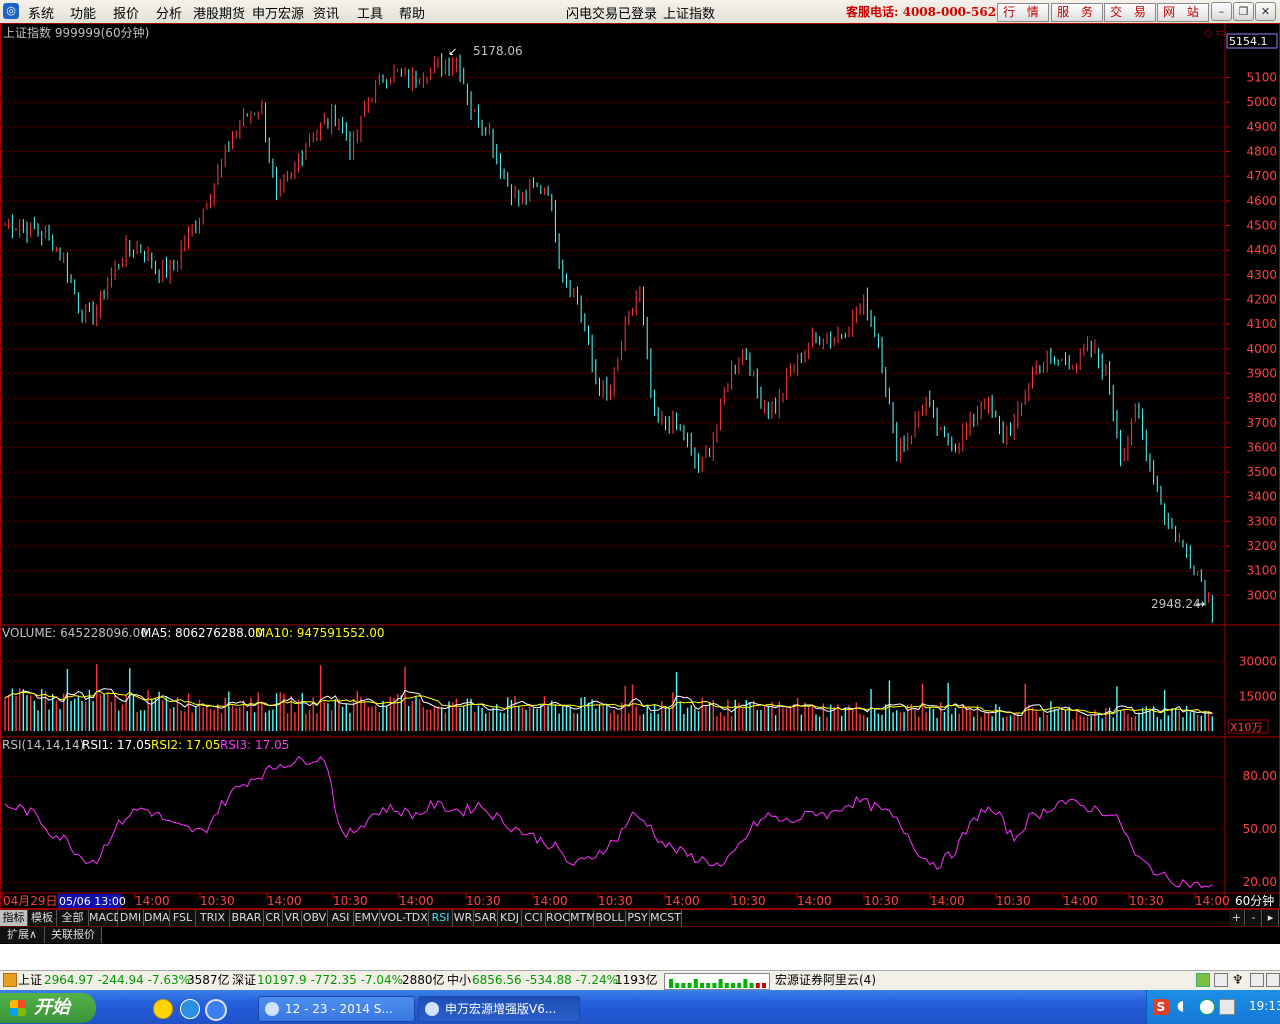 The width and height of the screenshot is (1280, 1024). What do you see at coordinates (292, 918) in the screenshot?
I see `tab-vr: VR` at bounding box center [292, 918].